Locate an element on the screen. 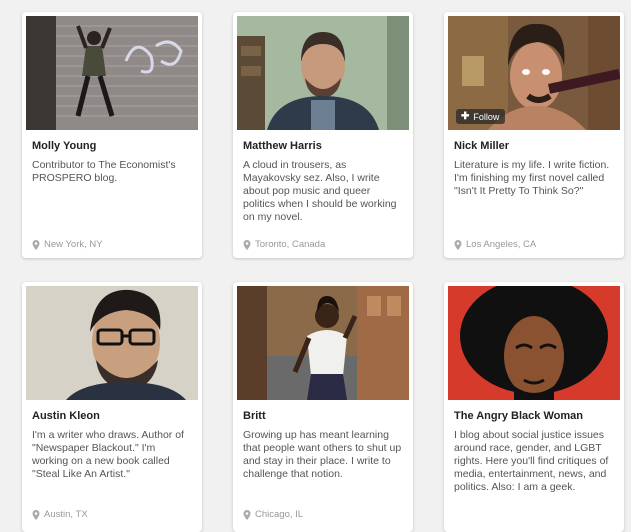 The image size is (631, 532). profile-photo: ✚ Follow is located at coordinates (534, 73).